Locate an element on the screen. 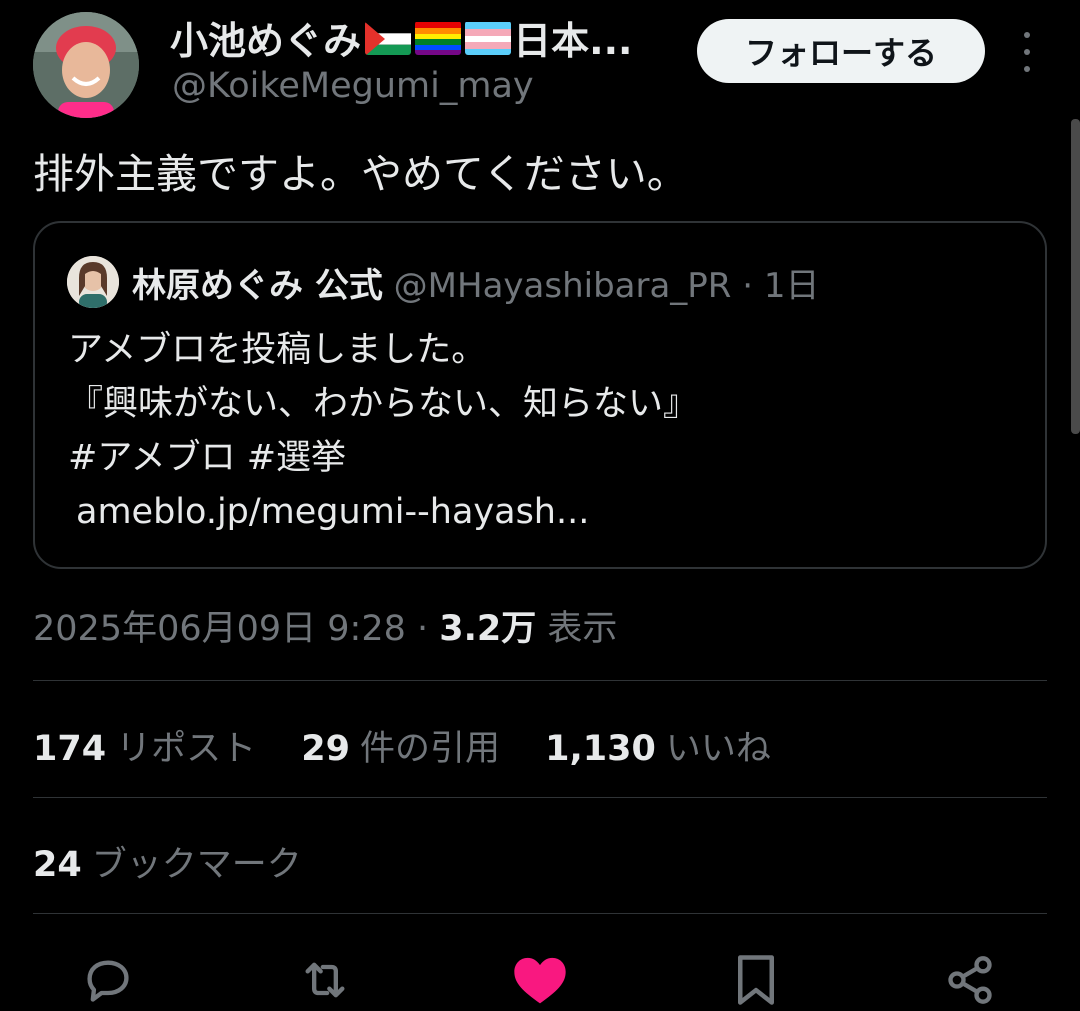 This screenshot has width=1080, height=1011. bookmark-icon is located at coordinates (756, 980).